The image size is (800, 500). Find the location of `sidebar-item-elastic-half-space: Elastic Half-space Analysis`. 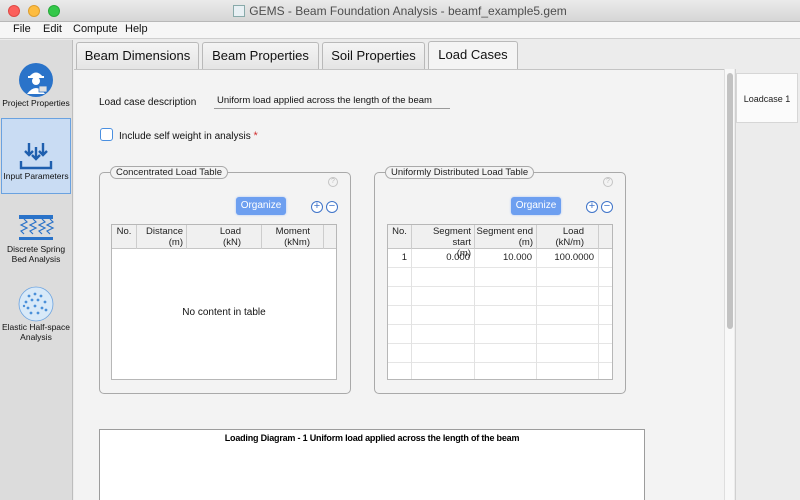

sidebar-item-elastic-half-space: Elastic Half-space Analysis is located at coordinates (36, 316).